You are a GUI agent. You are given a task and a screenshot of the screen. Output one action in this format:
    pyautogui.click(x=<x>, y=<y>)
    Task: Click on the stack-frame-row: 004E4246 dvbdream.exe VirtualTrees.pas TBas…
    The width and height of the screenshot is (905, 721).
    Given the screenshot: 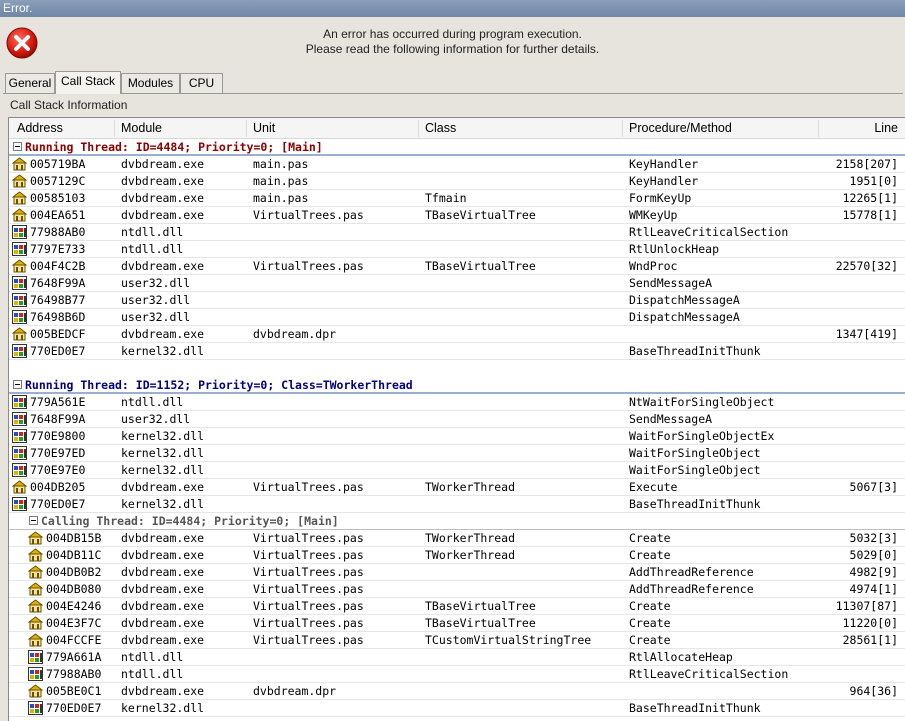 What is the action you would take?
    pyautogui.click(x=457, y=606)
    